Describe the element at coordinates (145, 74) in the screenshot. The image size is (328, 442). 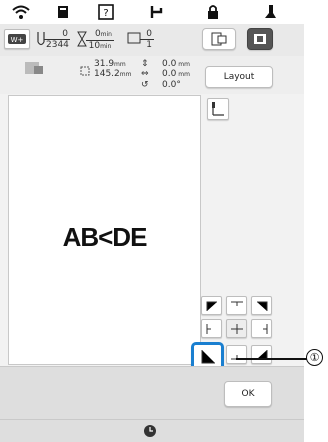
I see `horizontal-offset-icon: ⇔` at that location.